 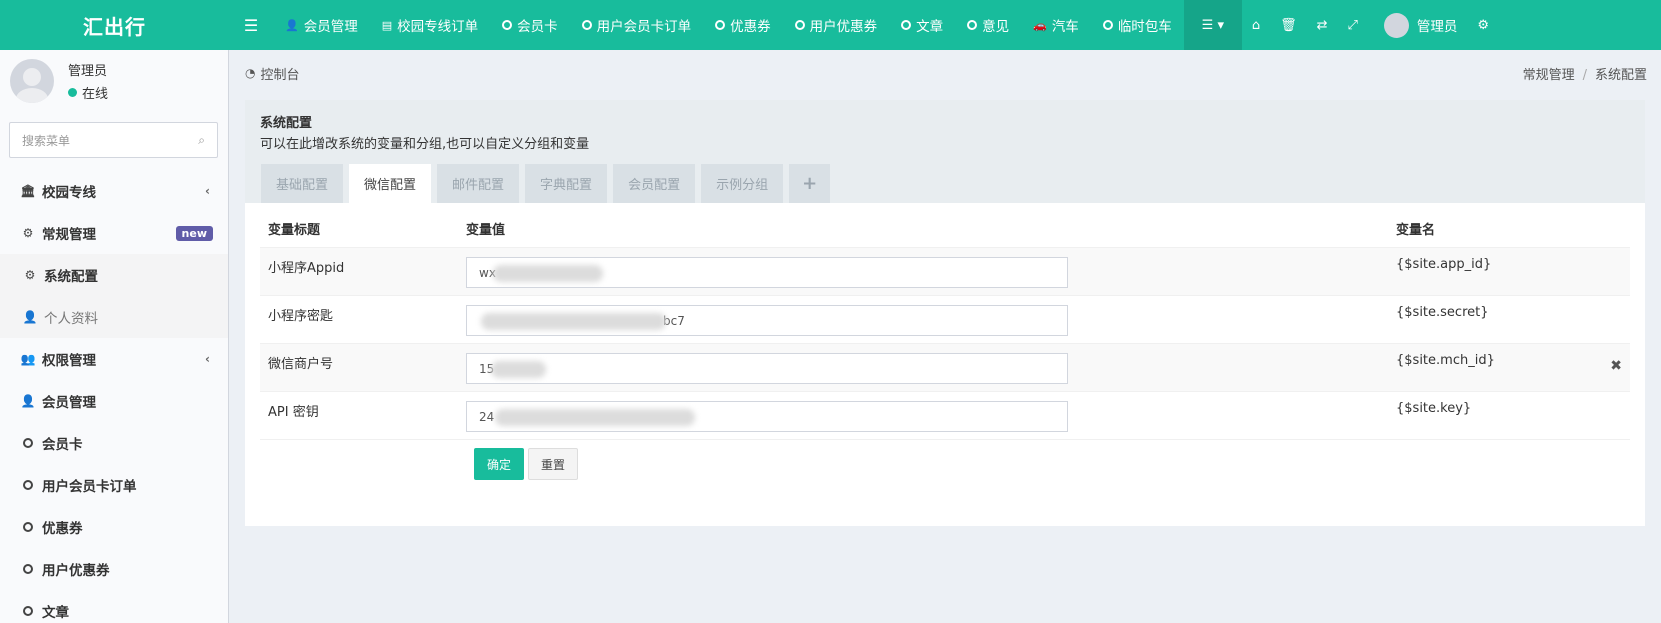 I want to click on topnav-item-member: 👤 会员管理, so click(x=321, y=25).